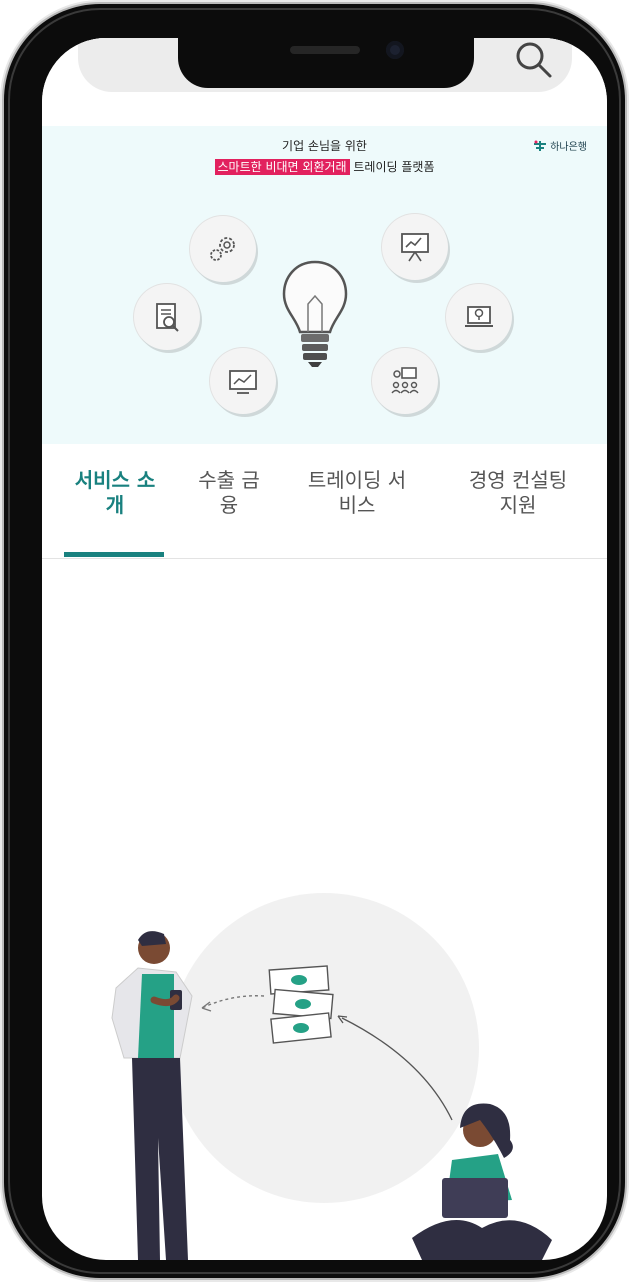 This screenshot has width=631, height=1284. Describe the element at coordinates (534, 62) in the screenshot. I see `search-icon` at that location.